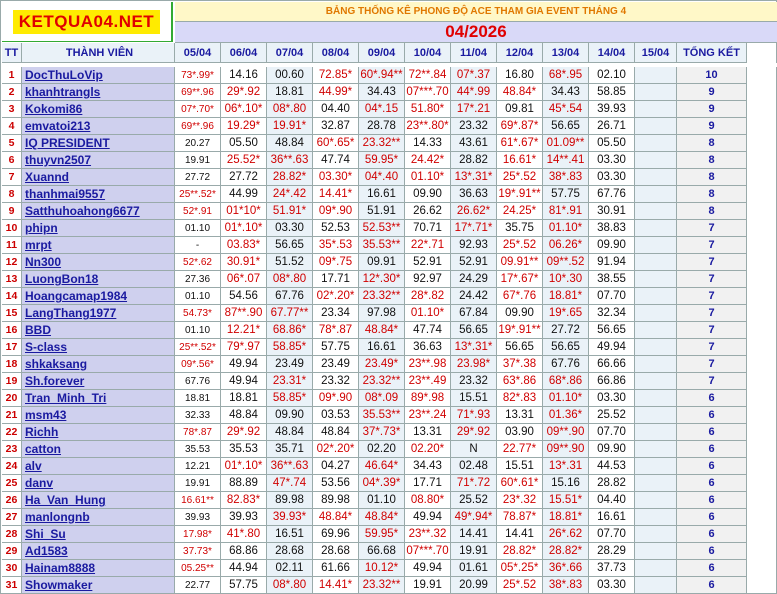  I want to click on member-name-link: S-class, so click(98, 347).